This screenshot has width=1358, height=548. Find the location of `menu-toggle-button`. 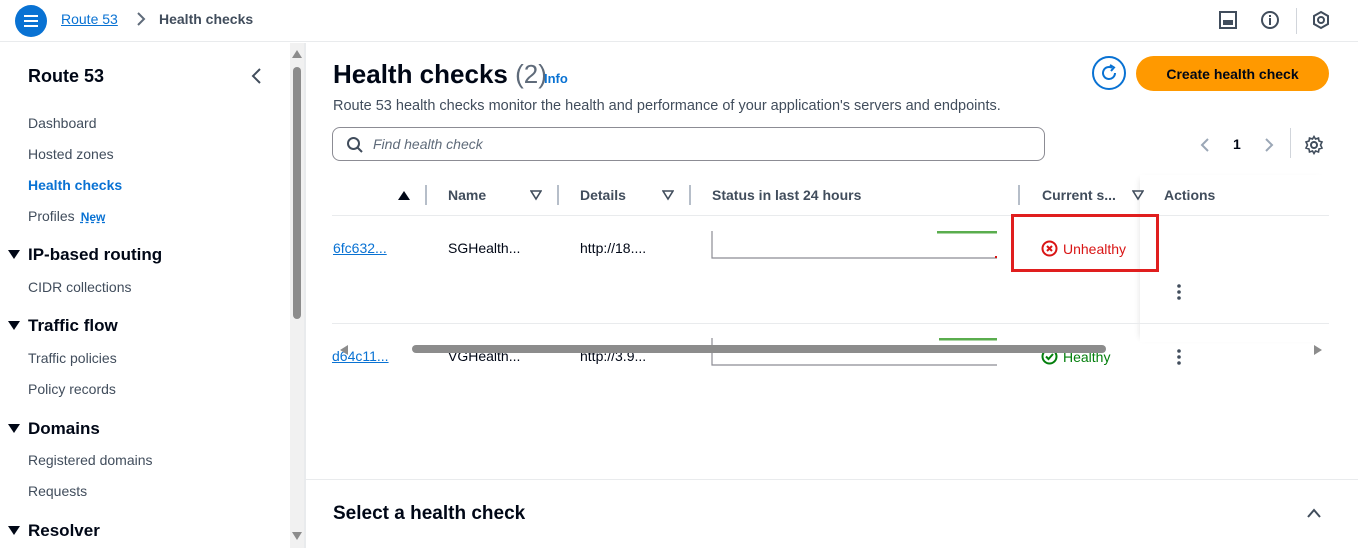

menu-toggle-button is located at coordinates (31, 21).